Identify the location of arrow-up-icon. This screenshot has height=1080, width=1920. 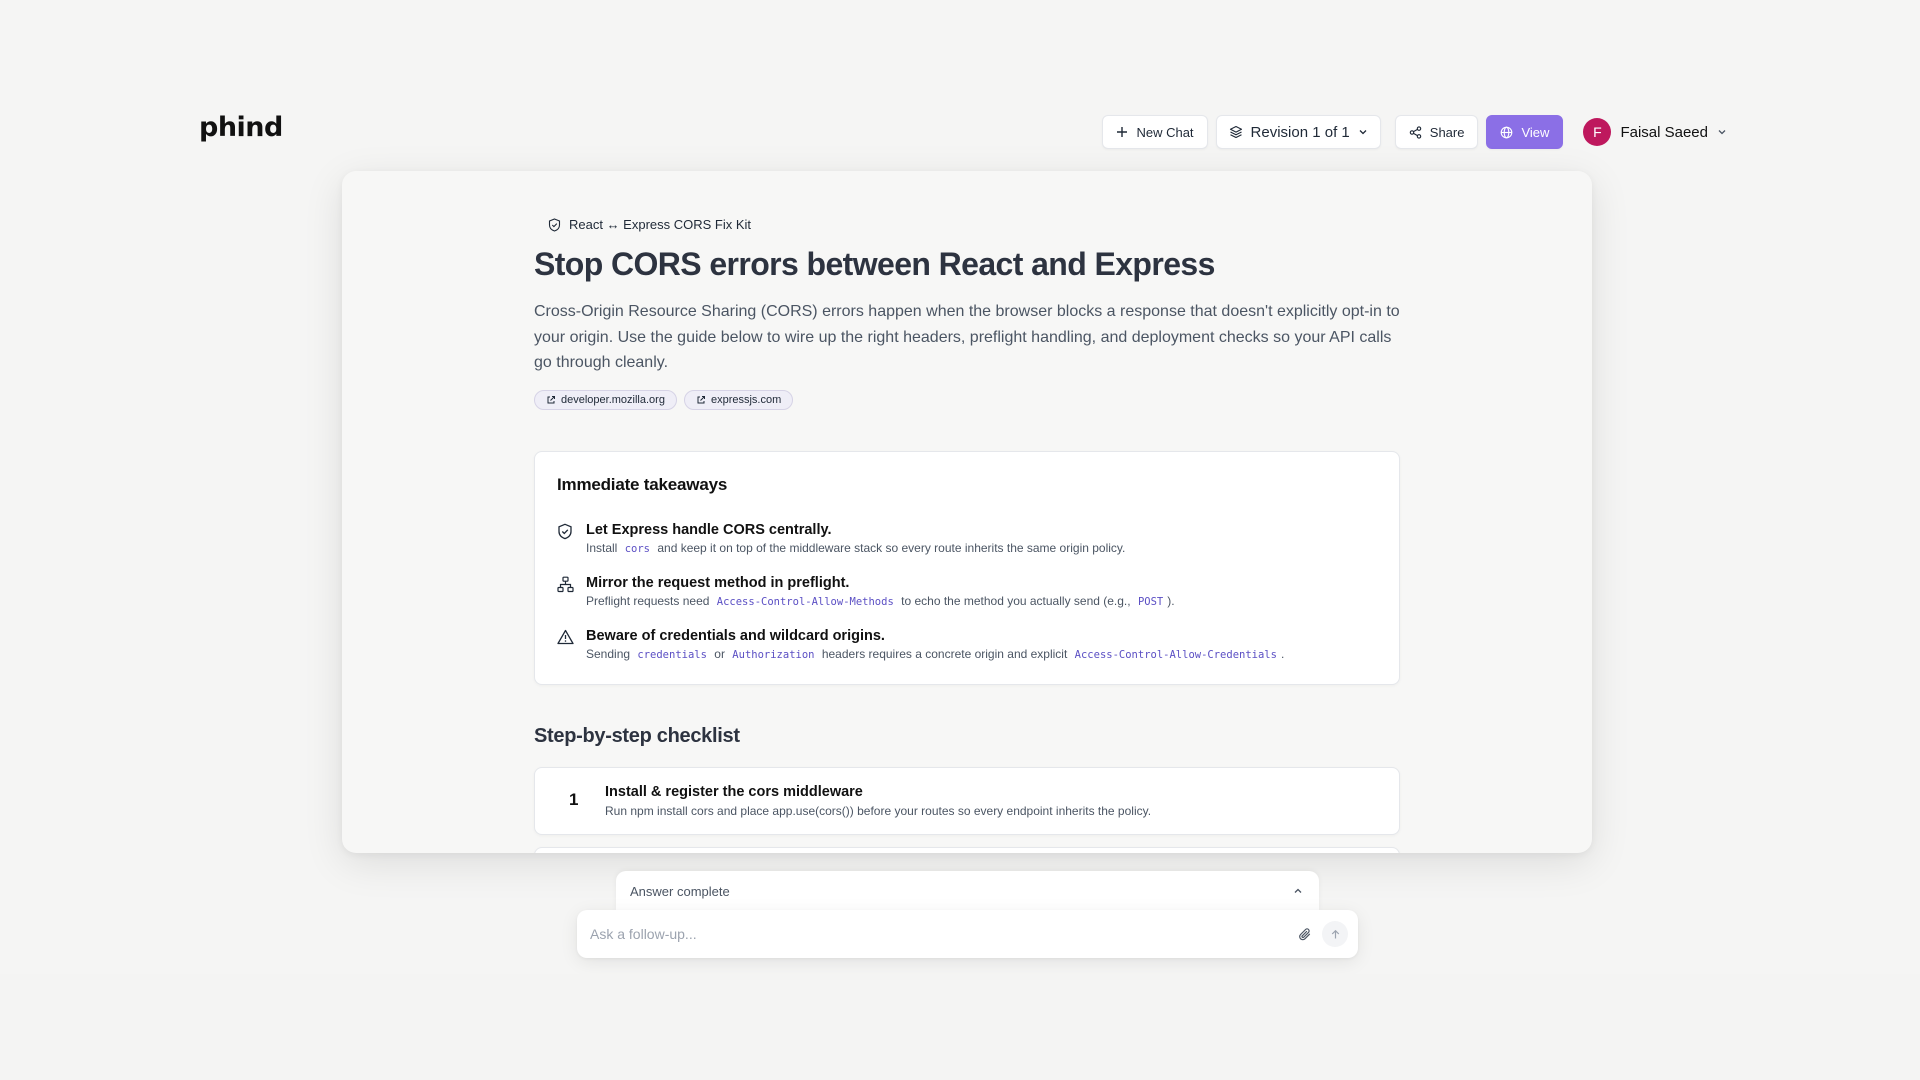
(1335, 933).